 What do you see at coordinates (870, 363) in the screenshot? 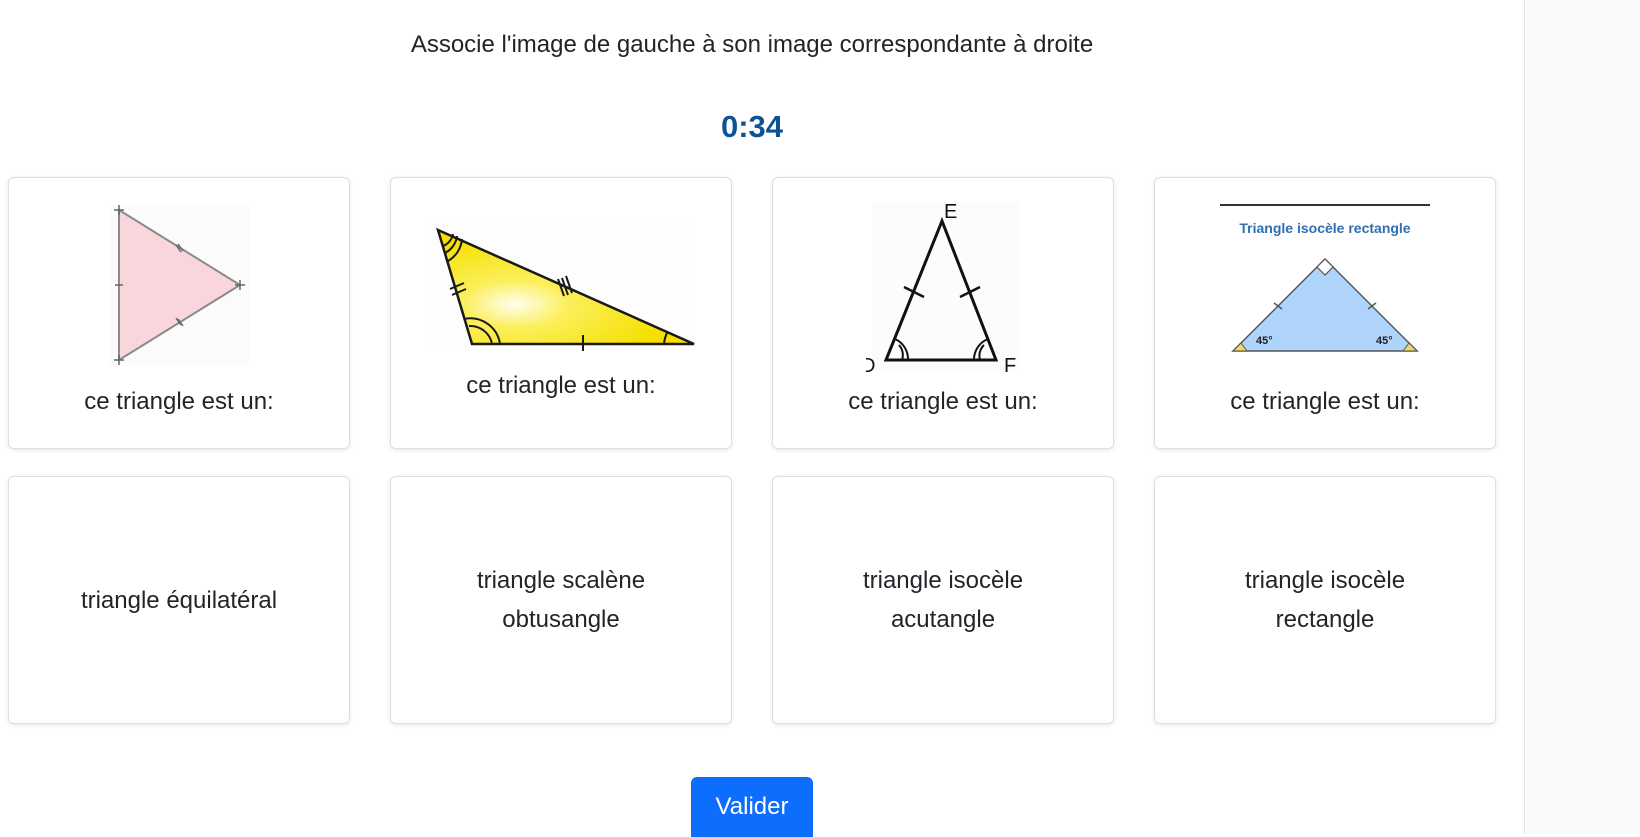
I see `vertex-label-d: D` at bounding box center [870, 363].